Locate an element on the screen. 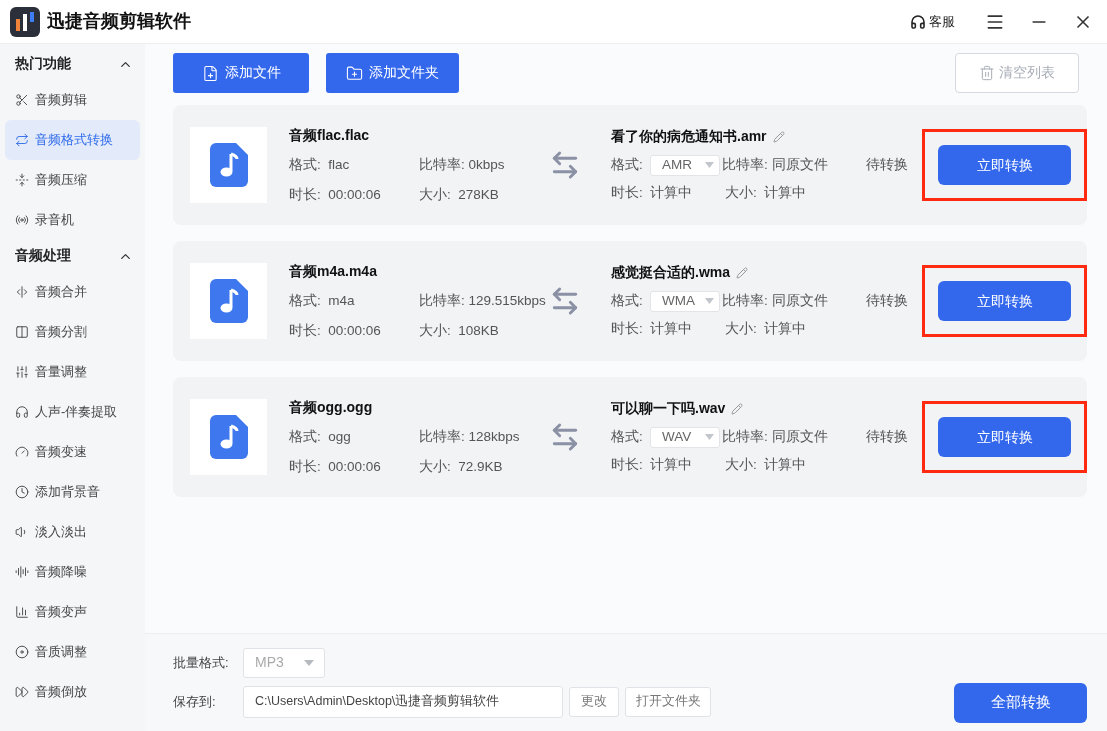  source-size: 大小: 72.9KB is located at coordinates (461, 466).